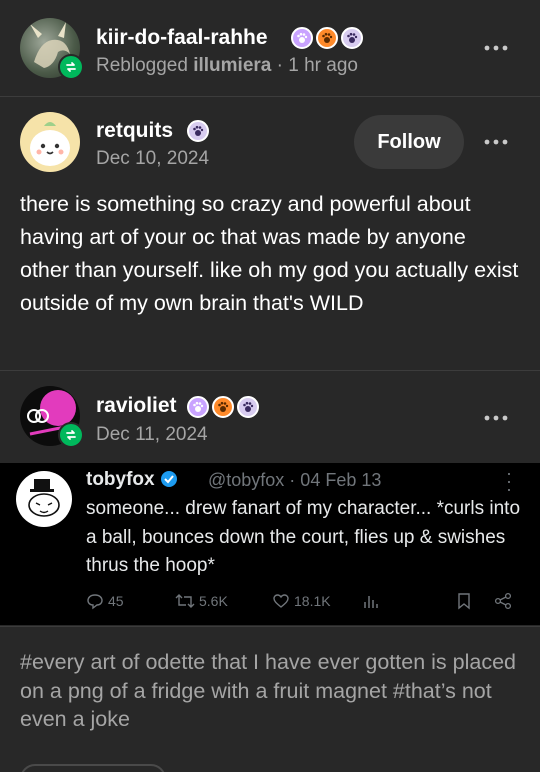  I want to click on character-avatar-icon, so click(50, 144).